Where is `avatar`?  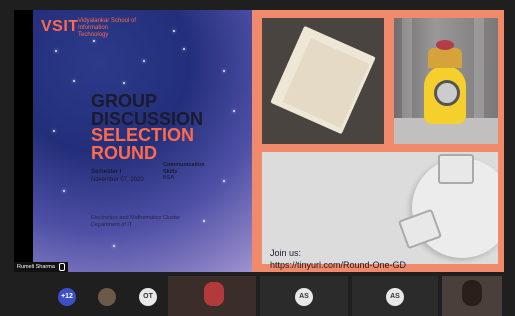 avatar is located at coordinates (107, 297).